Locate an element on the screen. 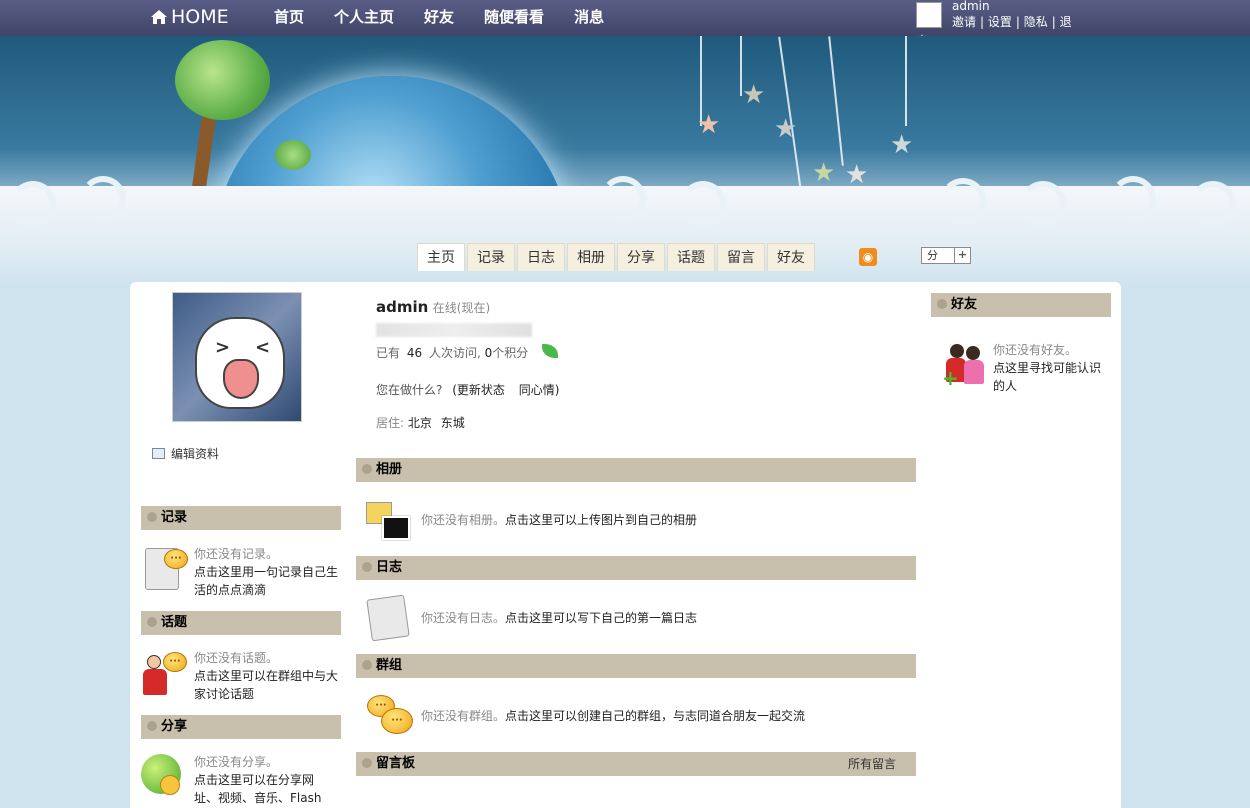  nav-messages: 消息 is located at coordinates (589, 16).